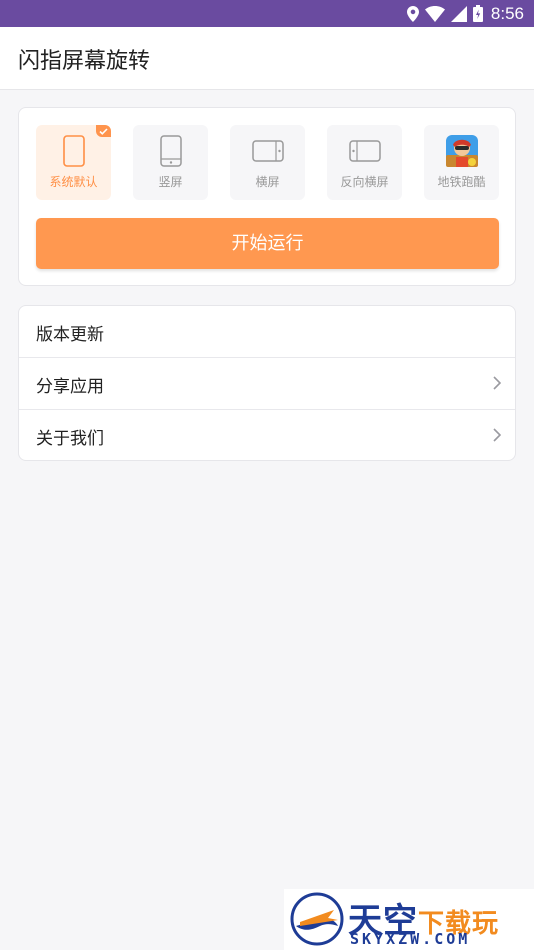  I want to click on mode-reverse-landscape: 反向横屏, so click(364, 162).